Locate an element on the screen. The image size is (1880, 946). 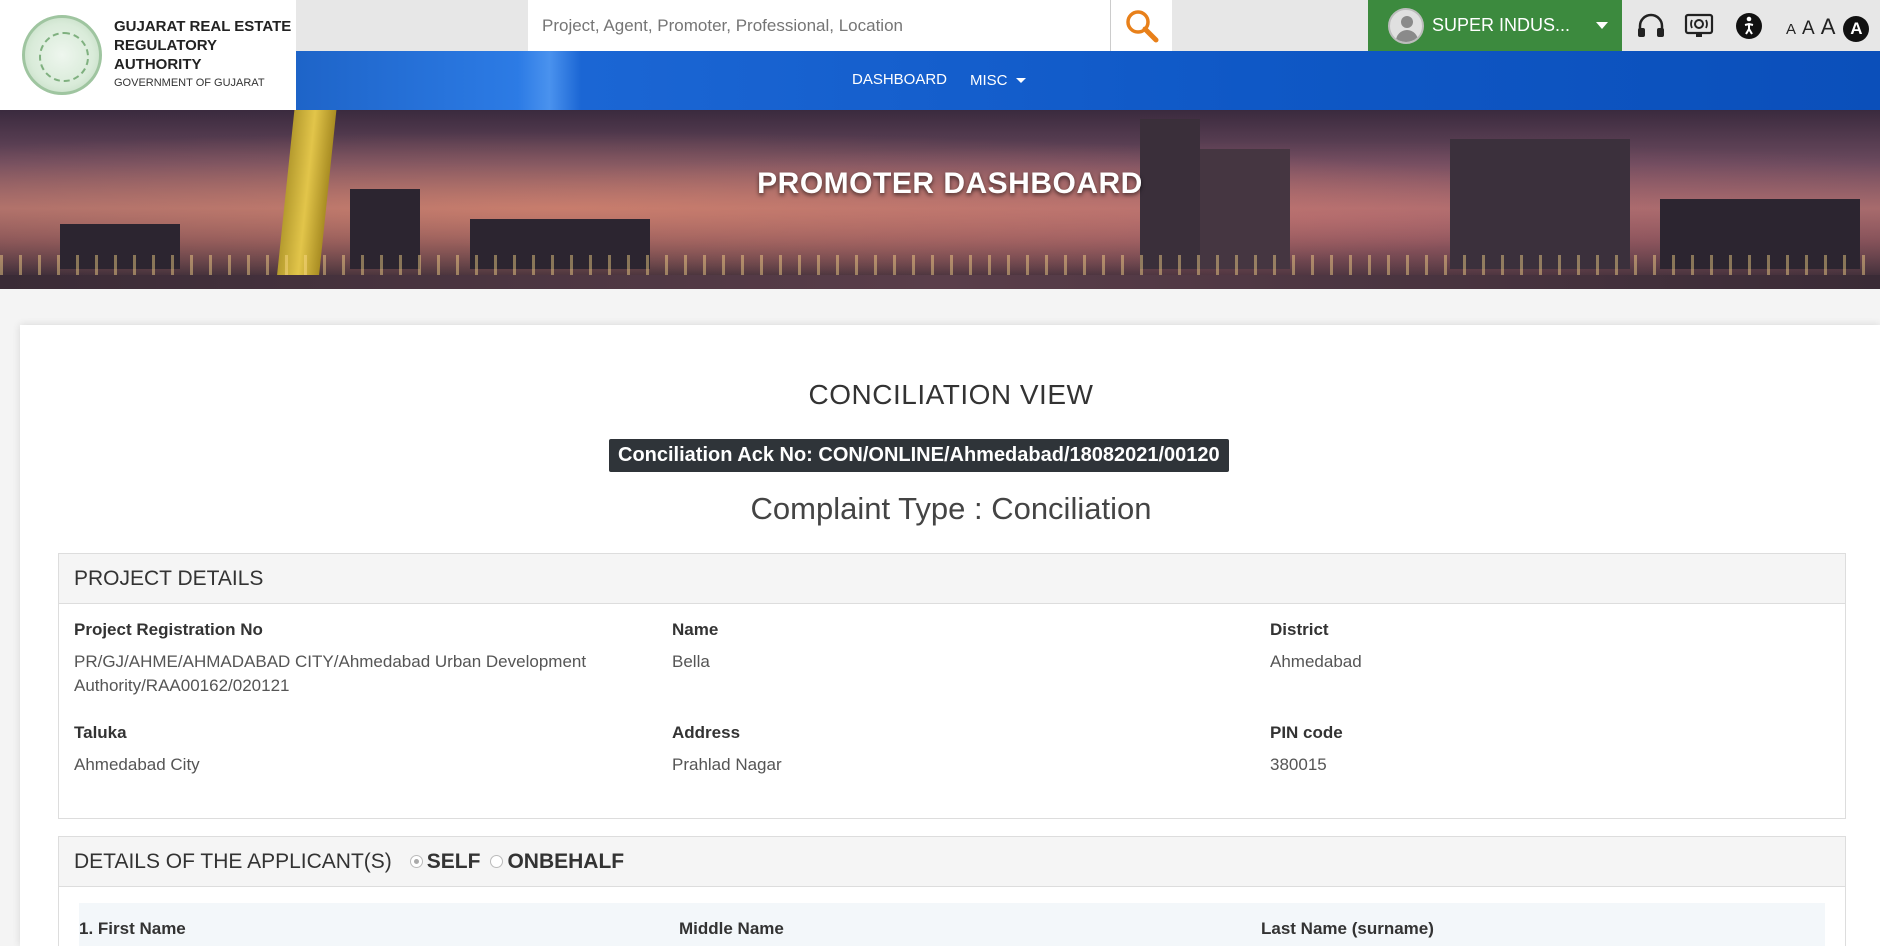
taluka-field: Taluka Ahmedabad City is located at coordinates (354, 750).